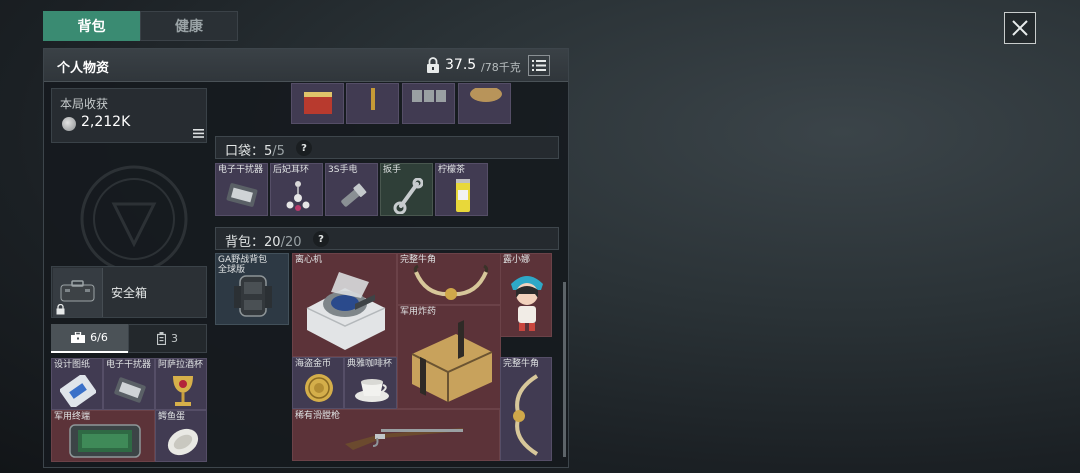 The image size is (1080, 473). What do you see at coordinates (83, 68) in the screenshot?
I see `panel-title: 个人物资` at bounding box center [83, 68].